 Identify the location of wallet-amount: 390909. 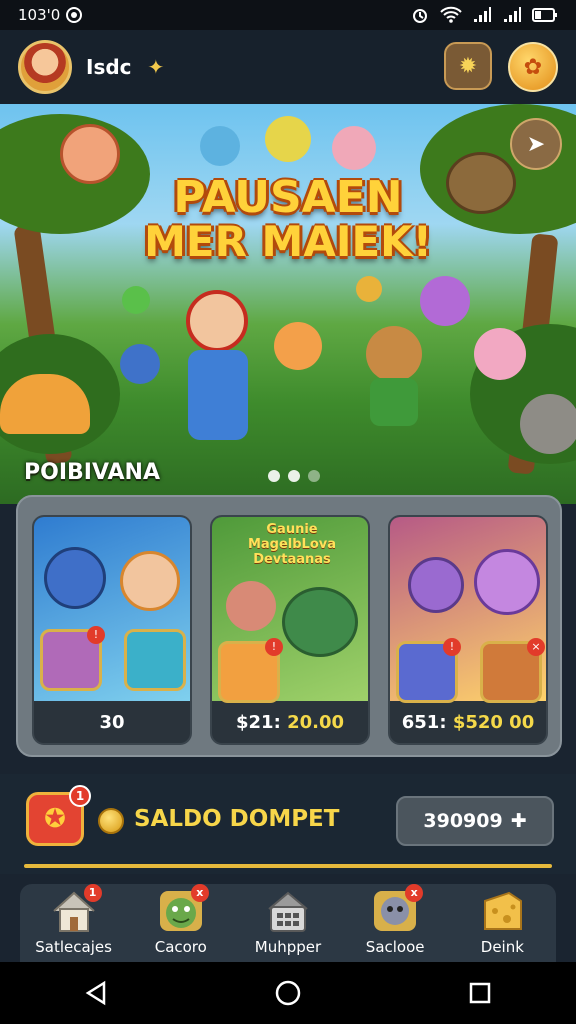
(463, 821).